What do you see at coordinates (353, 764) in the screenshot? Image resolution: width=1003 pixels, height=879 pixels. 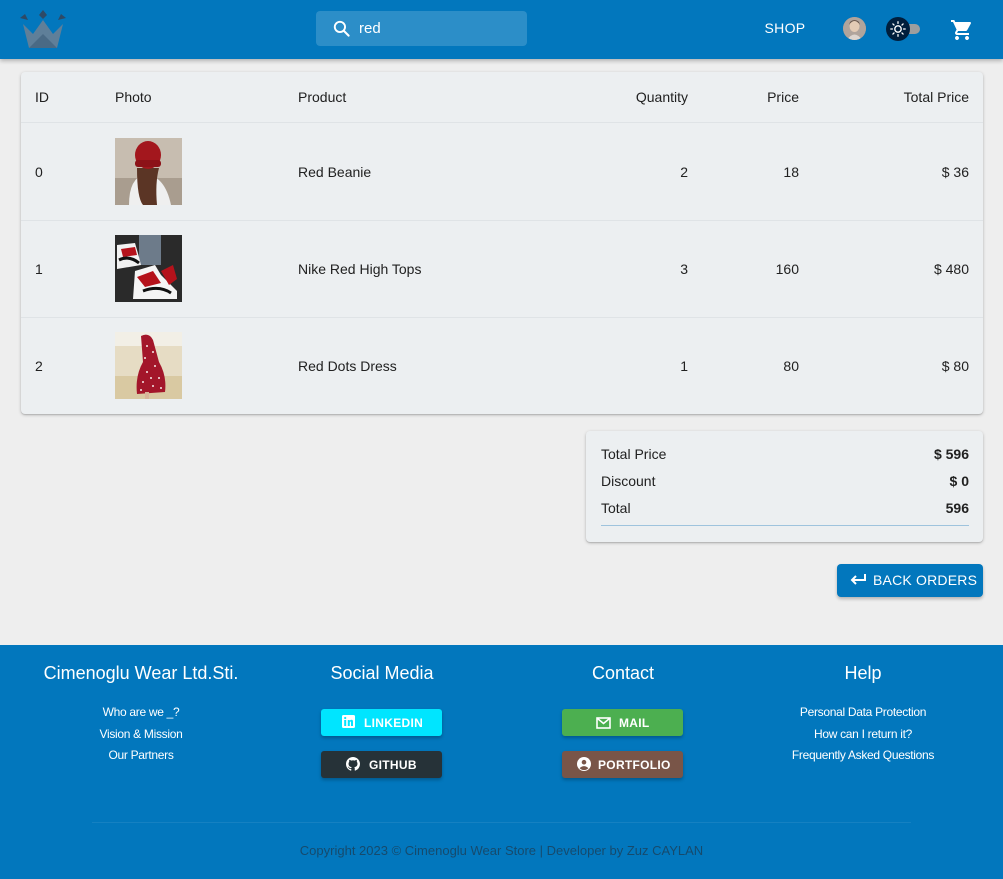 I see `github-icon` at bounding box center [353, 764].